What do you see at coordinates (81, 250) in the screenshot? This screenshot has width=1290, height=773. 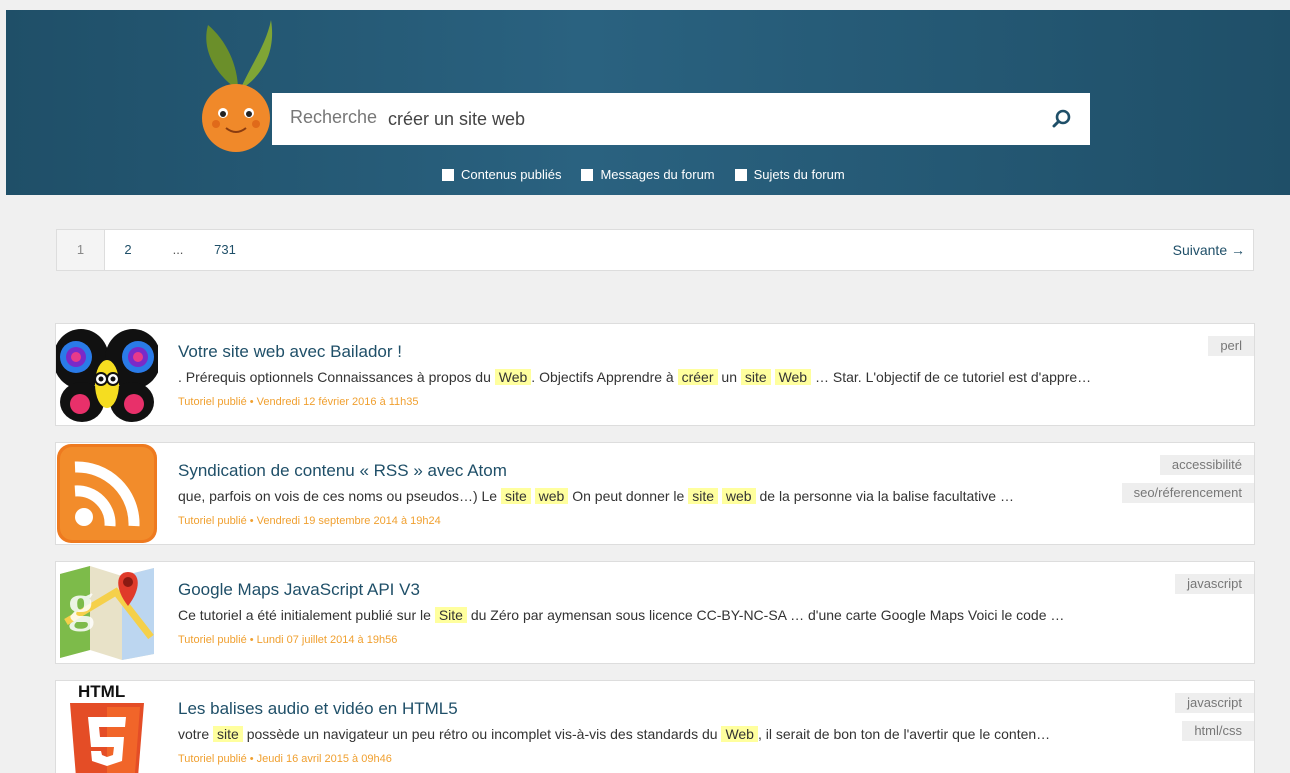 I see `page-1-current: 1` at bounding box center [81, 250].